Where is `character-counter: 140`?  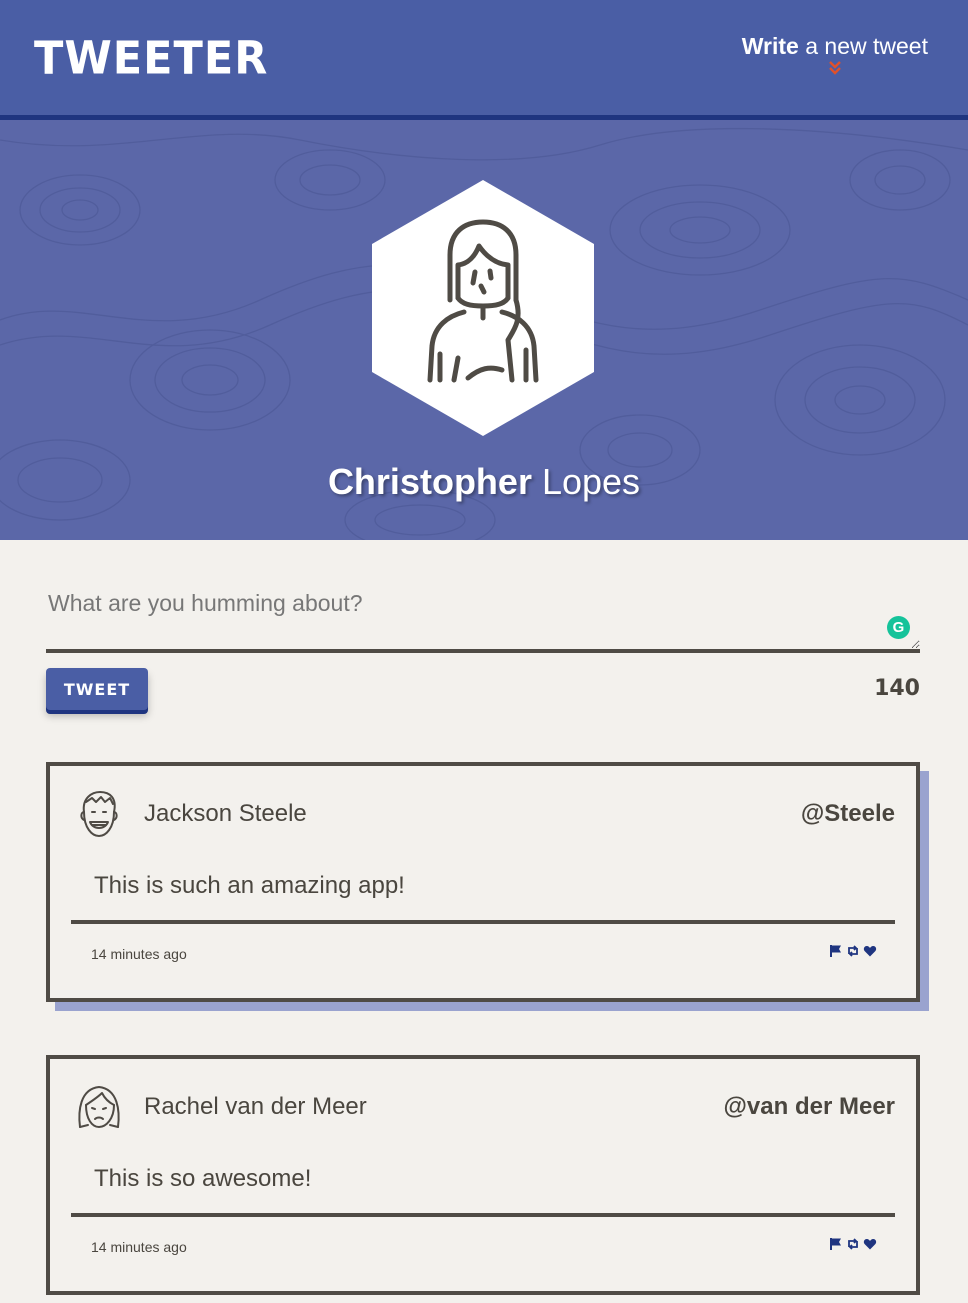
character-counter: 140 is located at coordinates (897, 688).